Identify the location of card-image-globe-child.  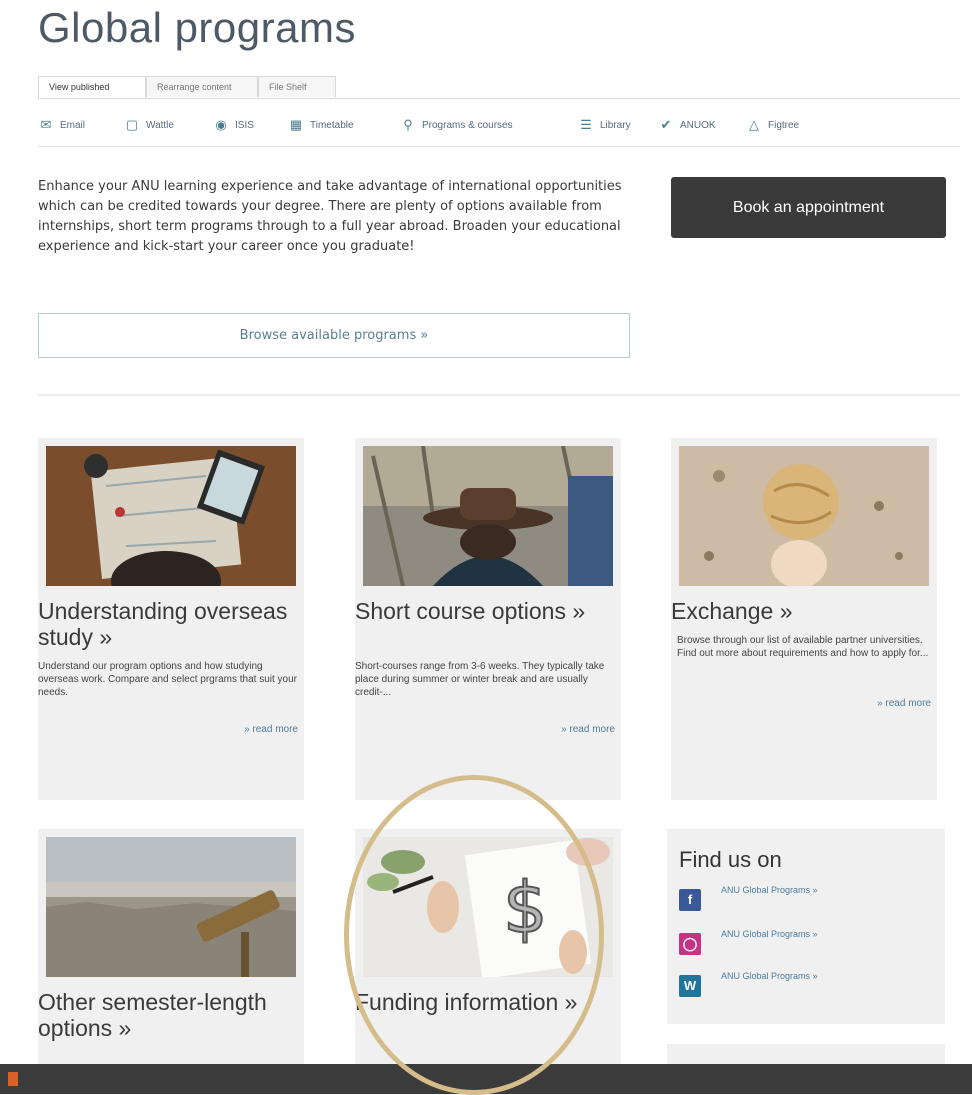
(804, 516).